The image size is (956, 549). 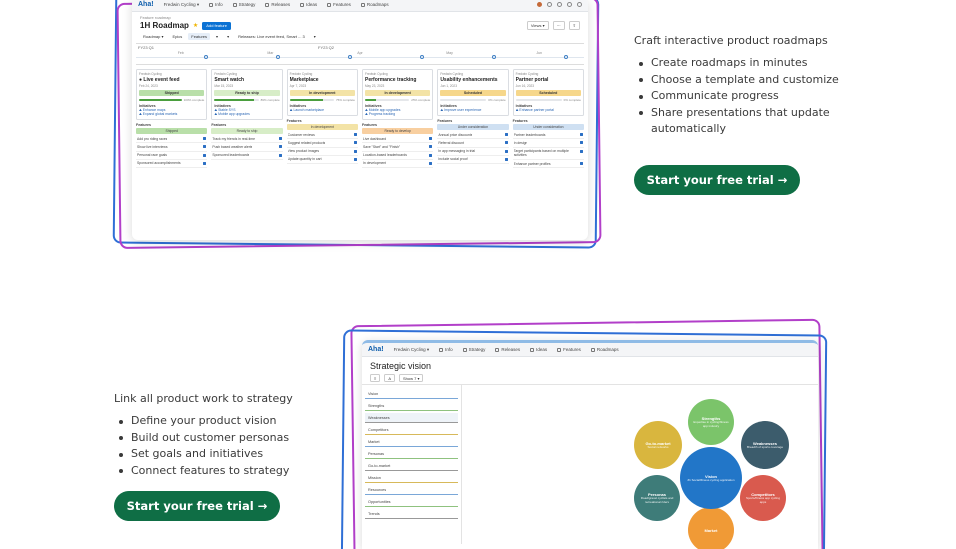 I want to click on release-name: Performance tracking, so click(x=397, y=80).